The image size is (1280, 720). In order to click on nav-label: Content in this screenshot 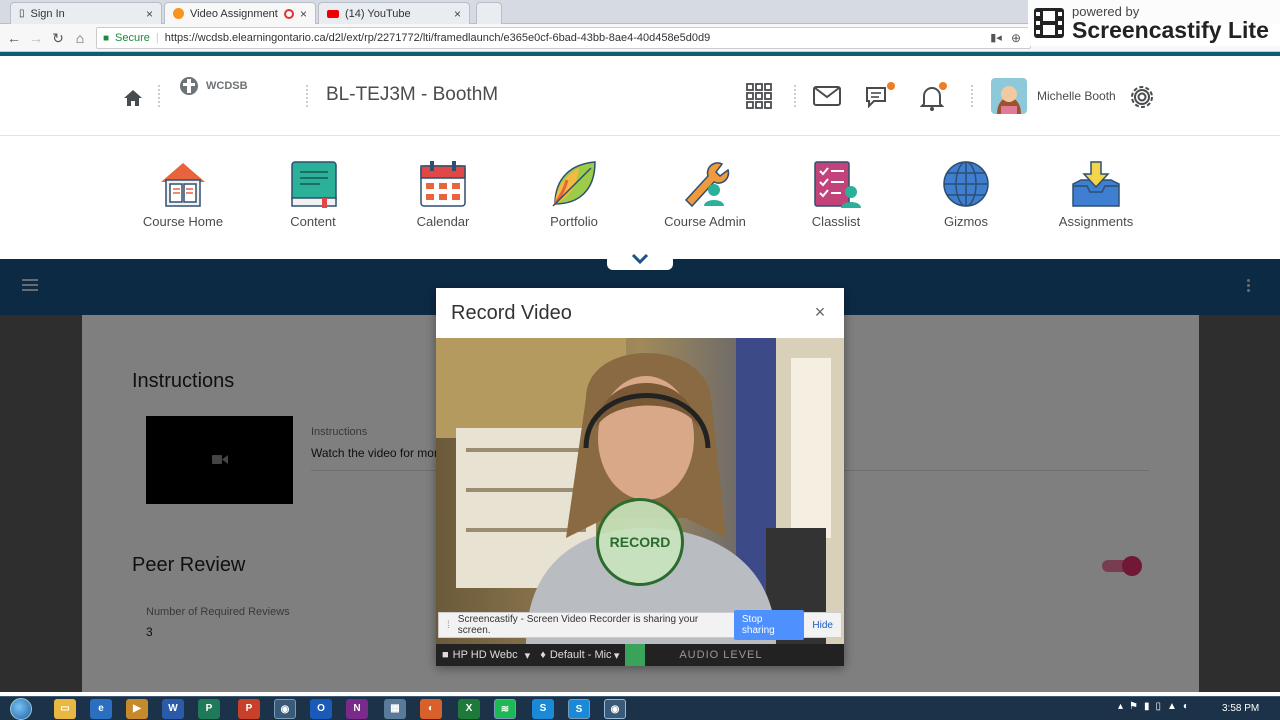, I will do `click(313, 221)`.